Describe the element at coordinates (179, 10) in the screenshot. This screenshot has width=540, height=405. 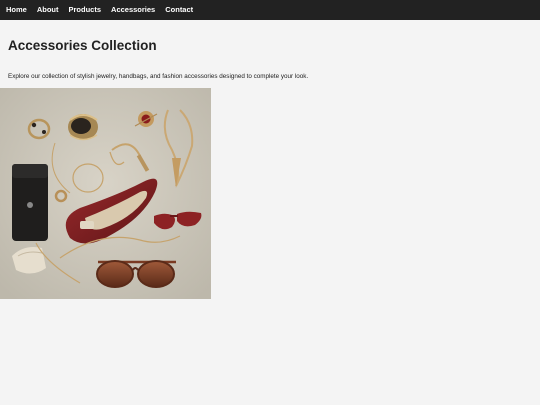
I see `nav-link-contact: Contact` at that location.